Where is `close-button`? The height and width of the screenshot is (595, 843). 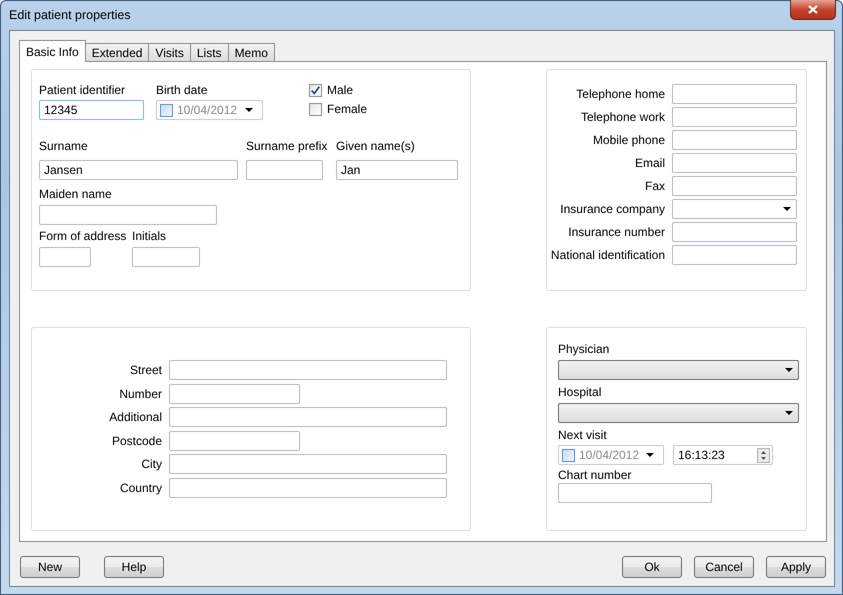
close-button is located at coordinates (813, 10).